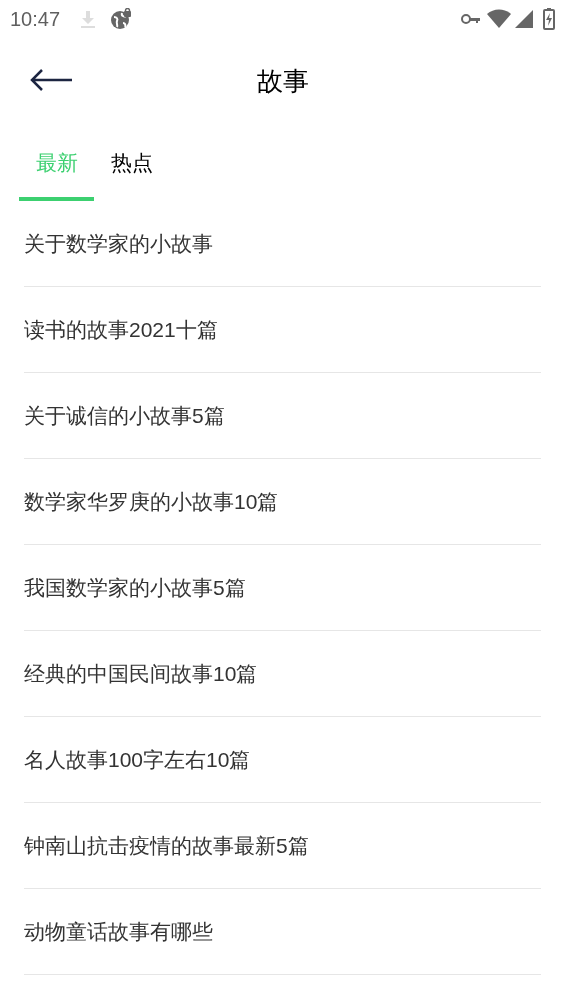 This screenshot has height=1004, width=565. Describe the element at coordinates (88, 19) in the screenshot. I see `download-icon` at that location.